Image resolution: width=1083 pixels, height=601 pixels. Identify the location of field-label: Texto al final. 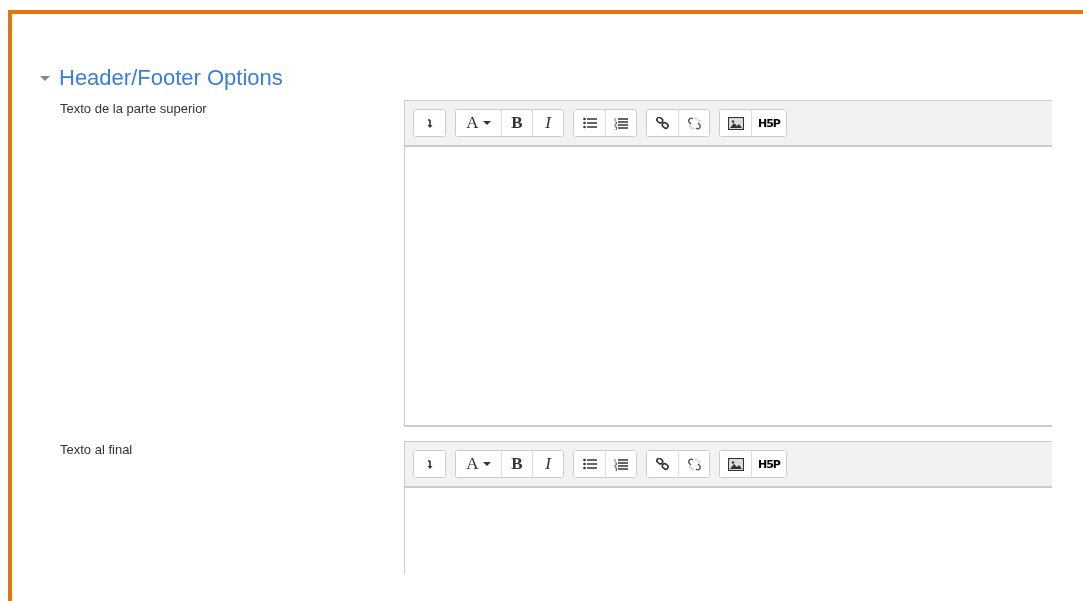
(96, 450).